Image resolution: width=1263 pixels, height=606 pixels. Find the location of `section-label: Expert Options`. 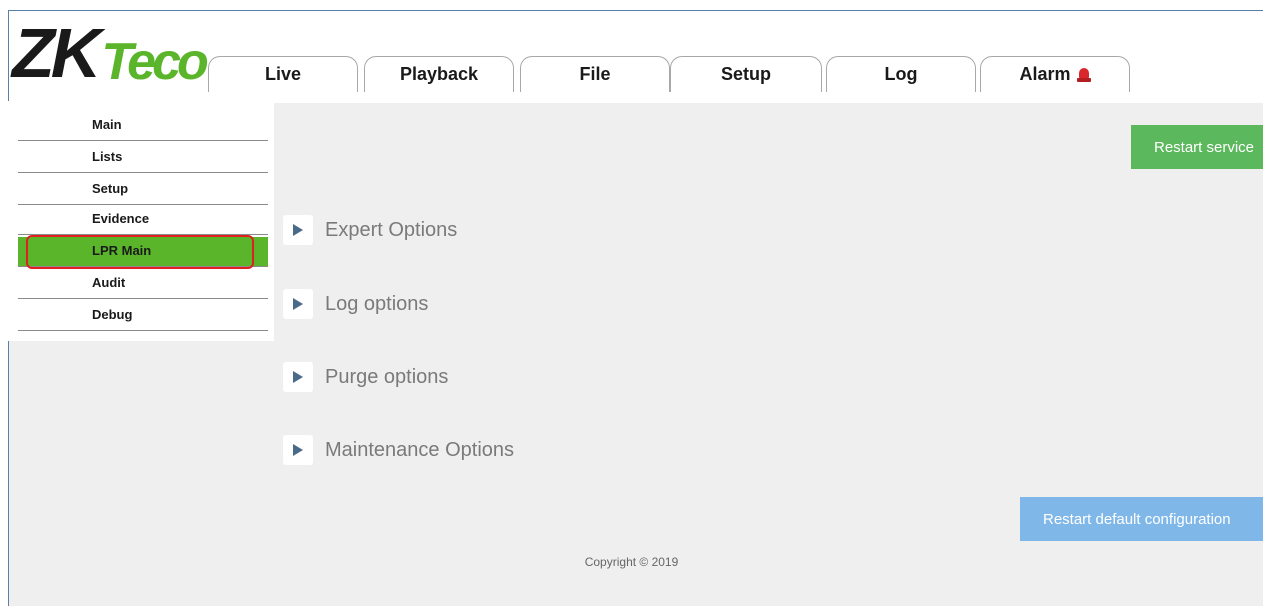

section-label: Expert Options is located at coordinates (391, 229).